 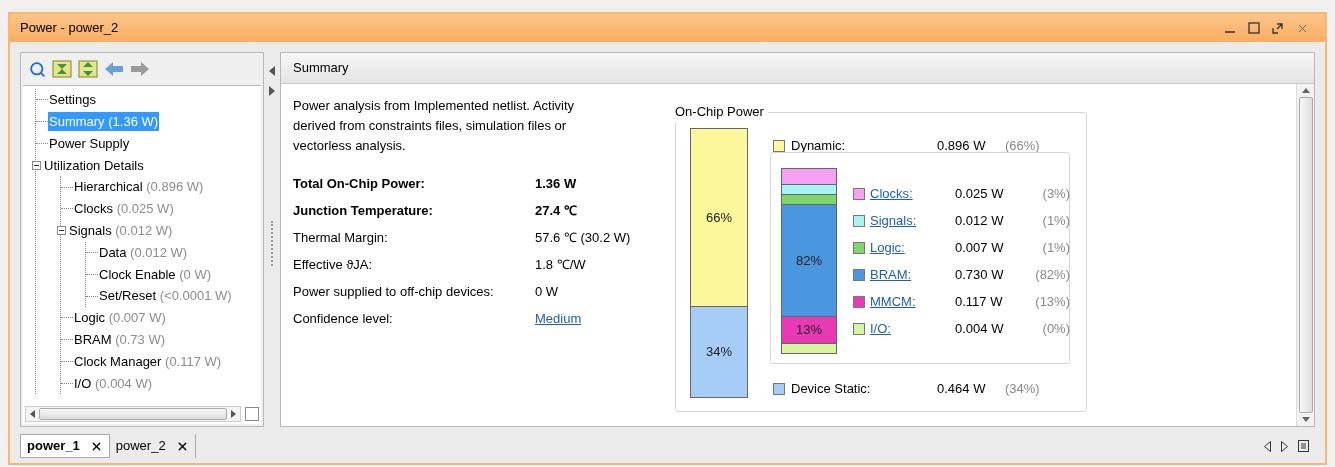 I want to click on bottom-tab: power_2, so click(x=152, y=446).